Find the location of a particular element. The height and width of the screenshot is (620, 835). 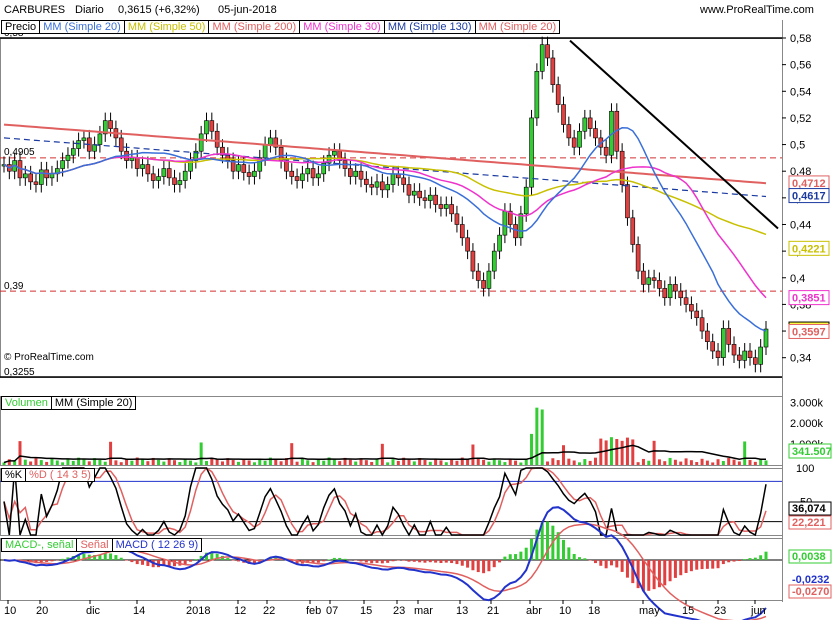

legend-signal: Señal is located at coordinates (95, 545).